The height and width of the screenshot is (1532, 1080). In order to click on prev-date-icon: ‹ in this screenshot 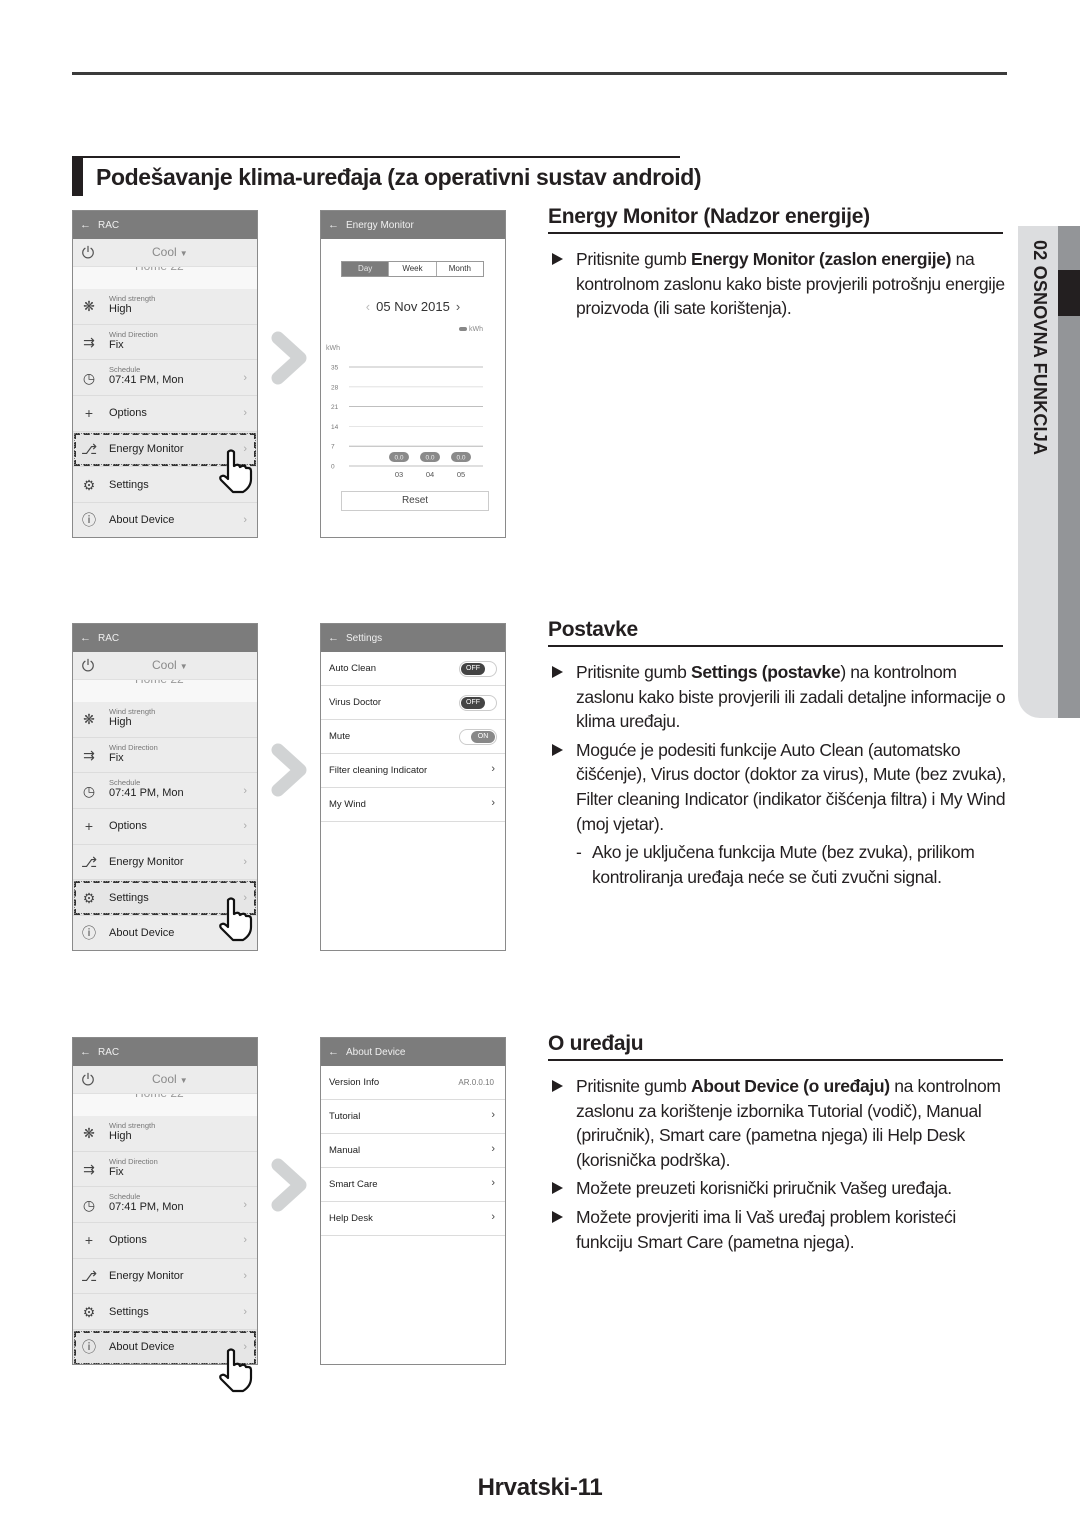, I will do `click(368, 306)`.